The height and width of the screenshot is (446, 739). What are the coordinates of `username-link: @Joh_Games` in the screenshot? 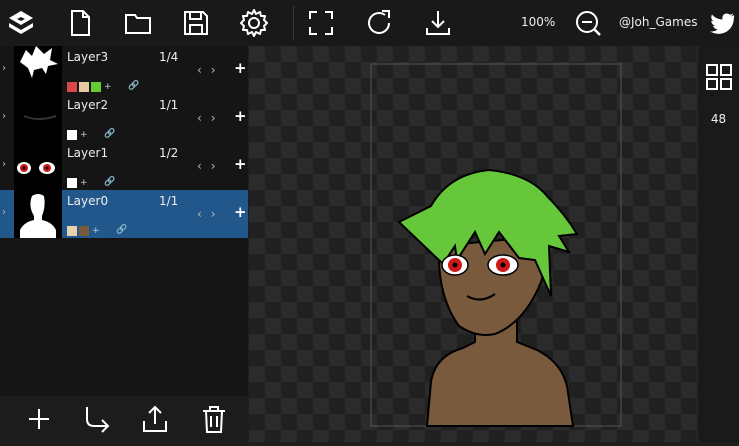 It's located at (658, 22).